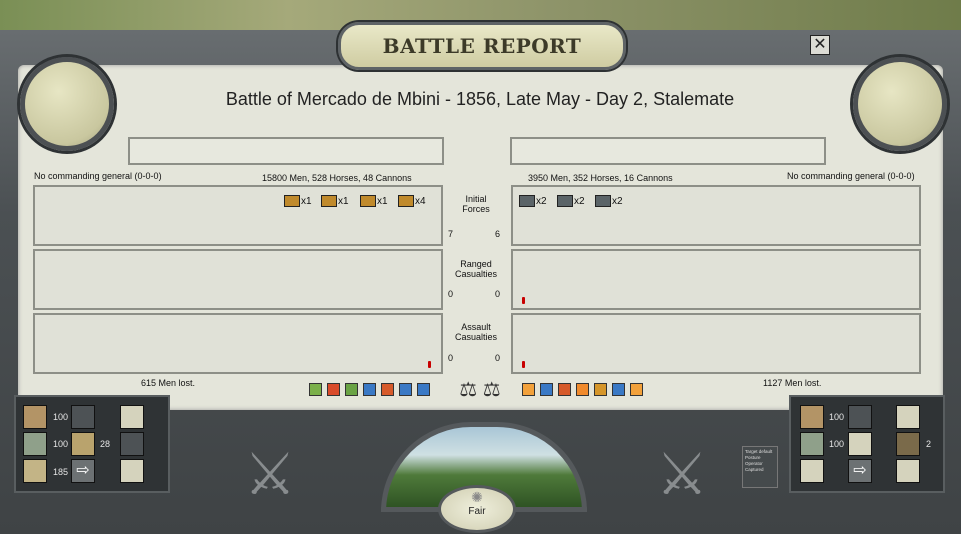  What do you see at coordinates (716, 343) in the screenshot?
I see `right-assault-row` at bounding box center [716, 343].